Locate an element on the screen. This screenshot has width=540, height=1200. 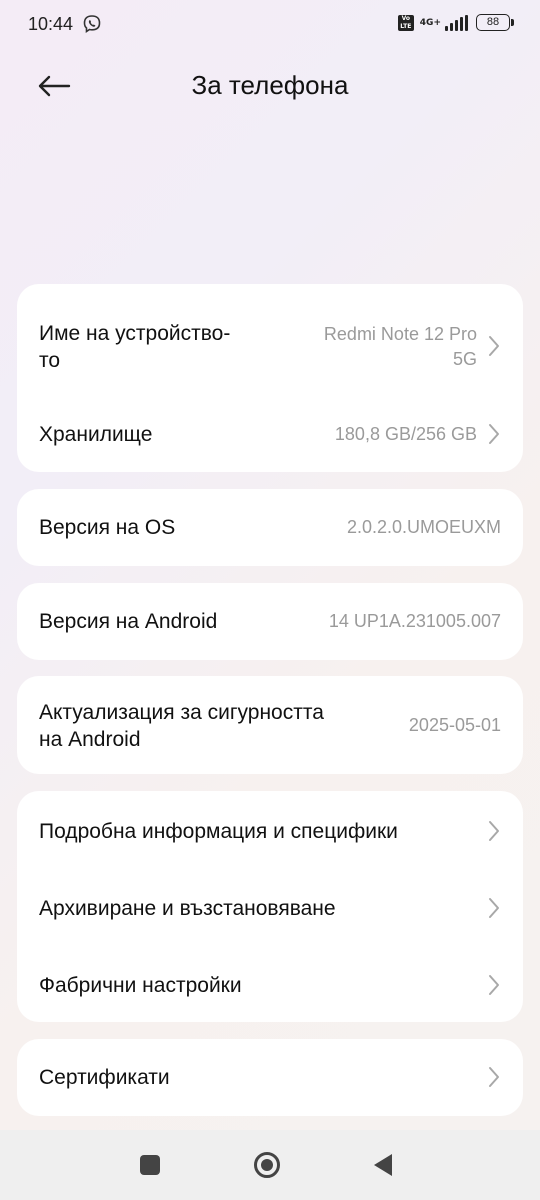
android-version-label: Версия на Android is located at coordinates (128, 621).